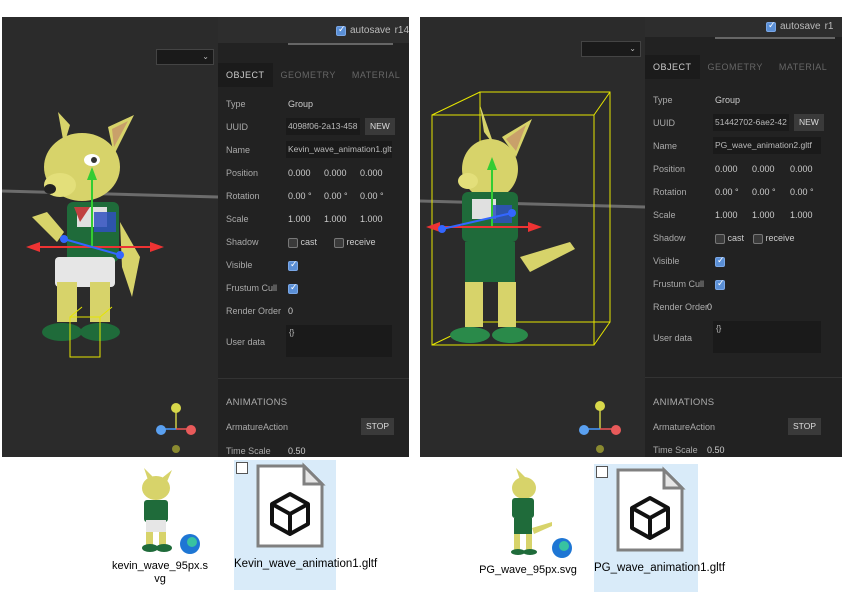 The height and width of the screenshot is (596, 842). What do you see at coordinates (767, 145) in the screenshot?
I see `name-input: PG_wave_animation2.gltf` at bounding box center [767, 145].